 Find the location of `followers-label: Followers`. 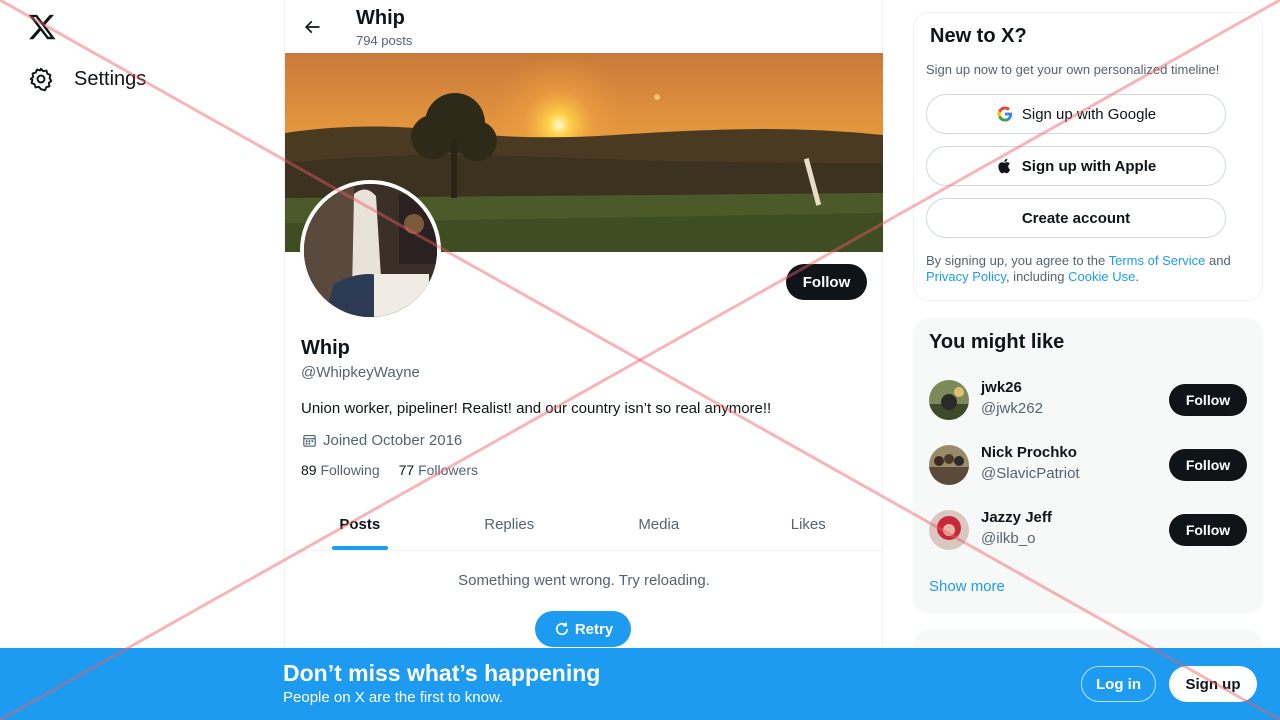

followers-label: Followers is located at coordinates (446, 470).